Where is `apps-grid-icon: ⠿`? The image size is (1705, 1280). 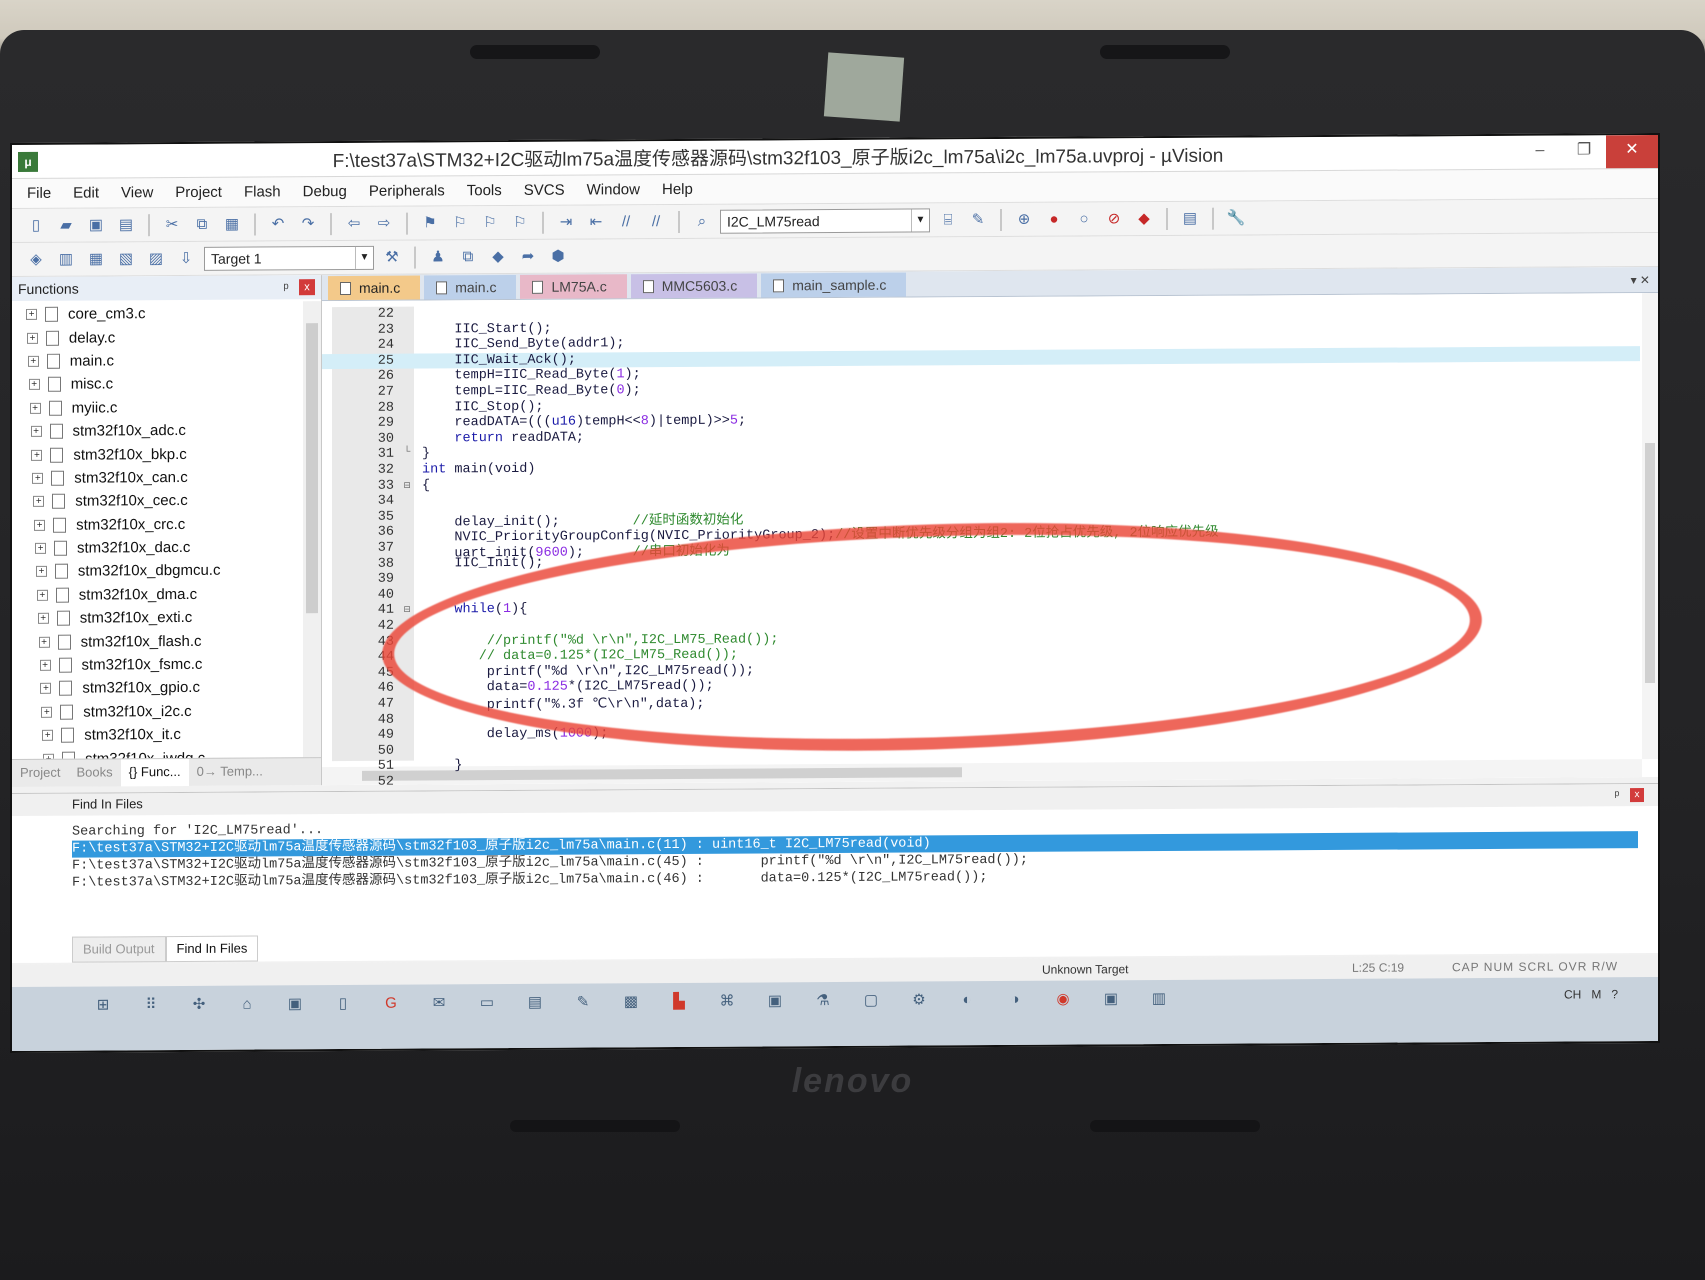
apps-grid-icon: ⠿ is located at coordinates (151, 1005).